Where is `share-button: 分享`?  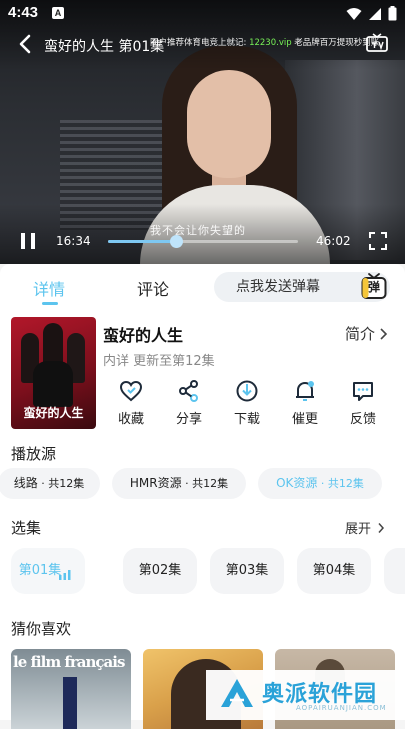 share-button: 分享 is located at coordinates (189, 402).